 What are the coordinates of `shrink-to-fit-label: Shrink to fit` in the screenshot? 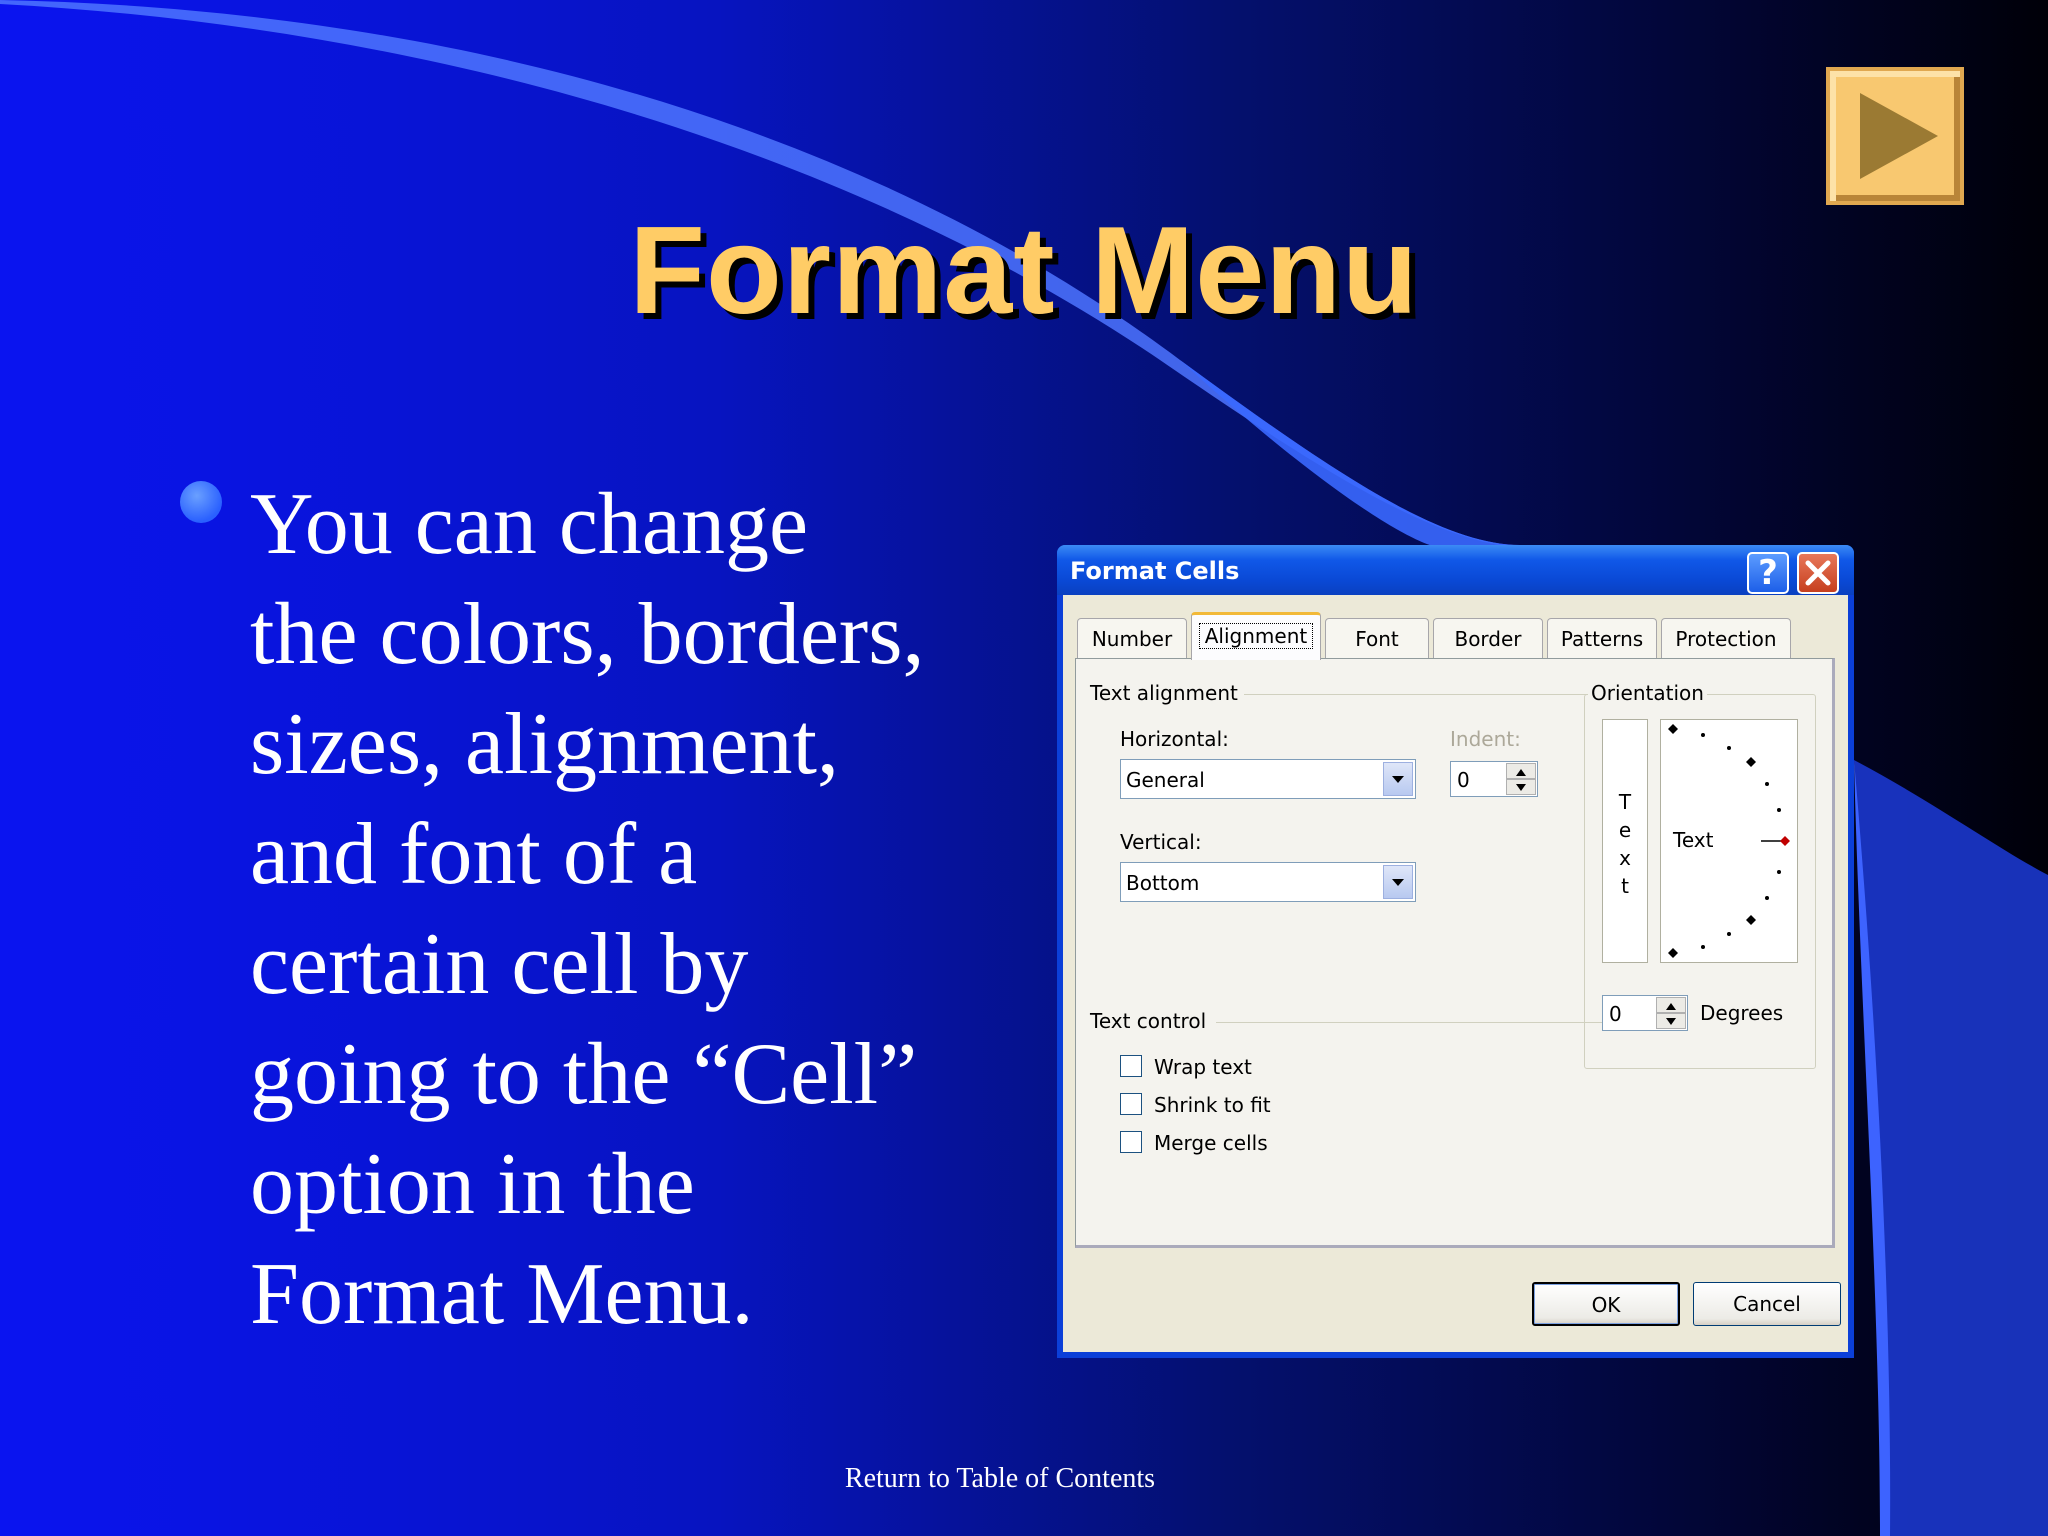 It's located at (1212, 1105).